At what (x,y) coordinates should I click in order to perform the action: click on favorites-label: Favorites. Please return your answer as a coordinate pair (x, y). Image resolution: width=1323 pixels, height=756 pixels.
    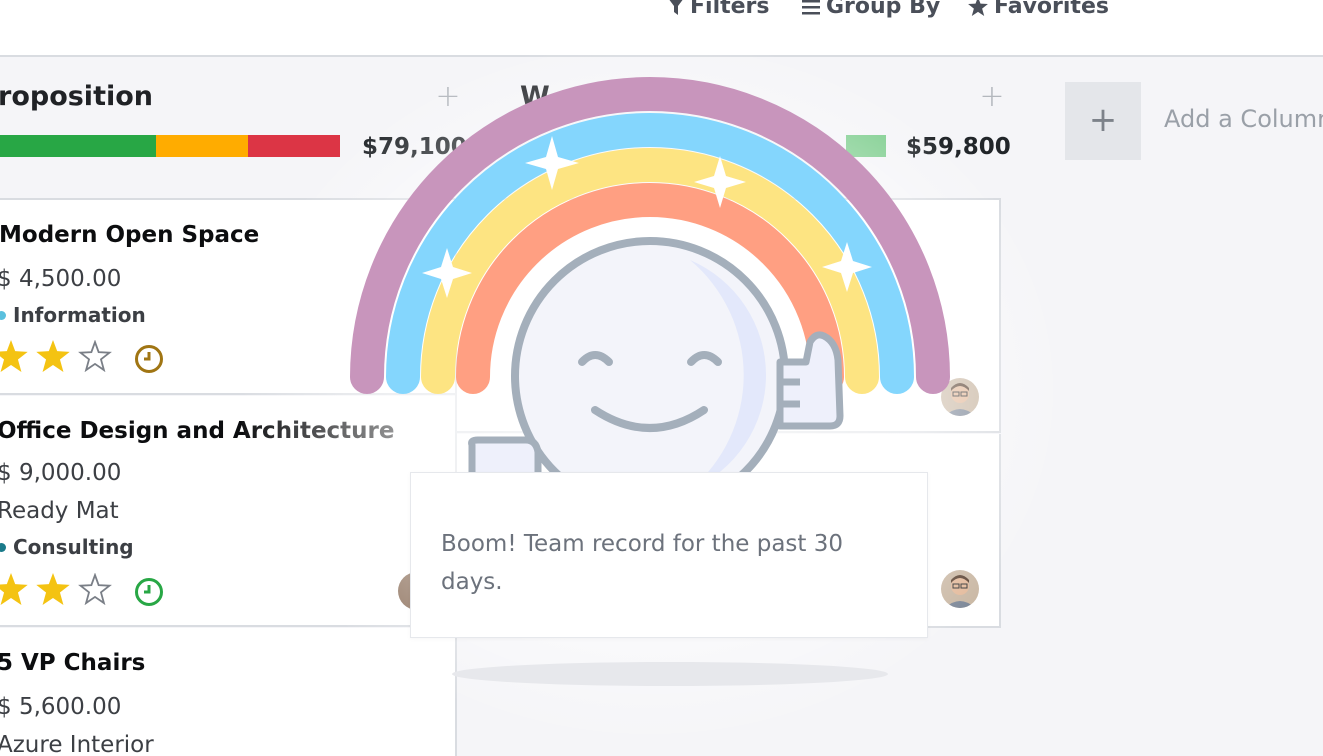
    Looking at the image, I should click on (1051, 9).